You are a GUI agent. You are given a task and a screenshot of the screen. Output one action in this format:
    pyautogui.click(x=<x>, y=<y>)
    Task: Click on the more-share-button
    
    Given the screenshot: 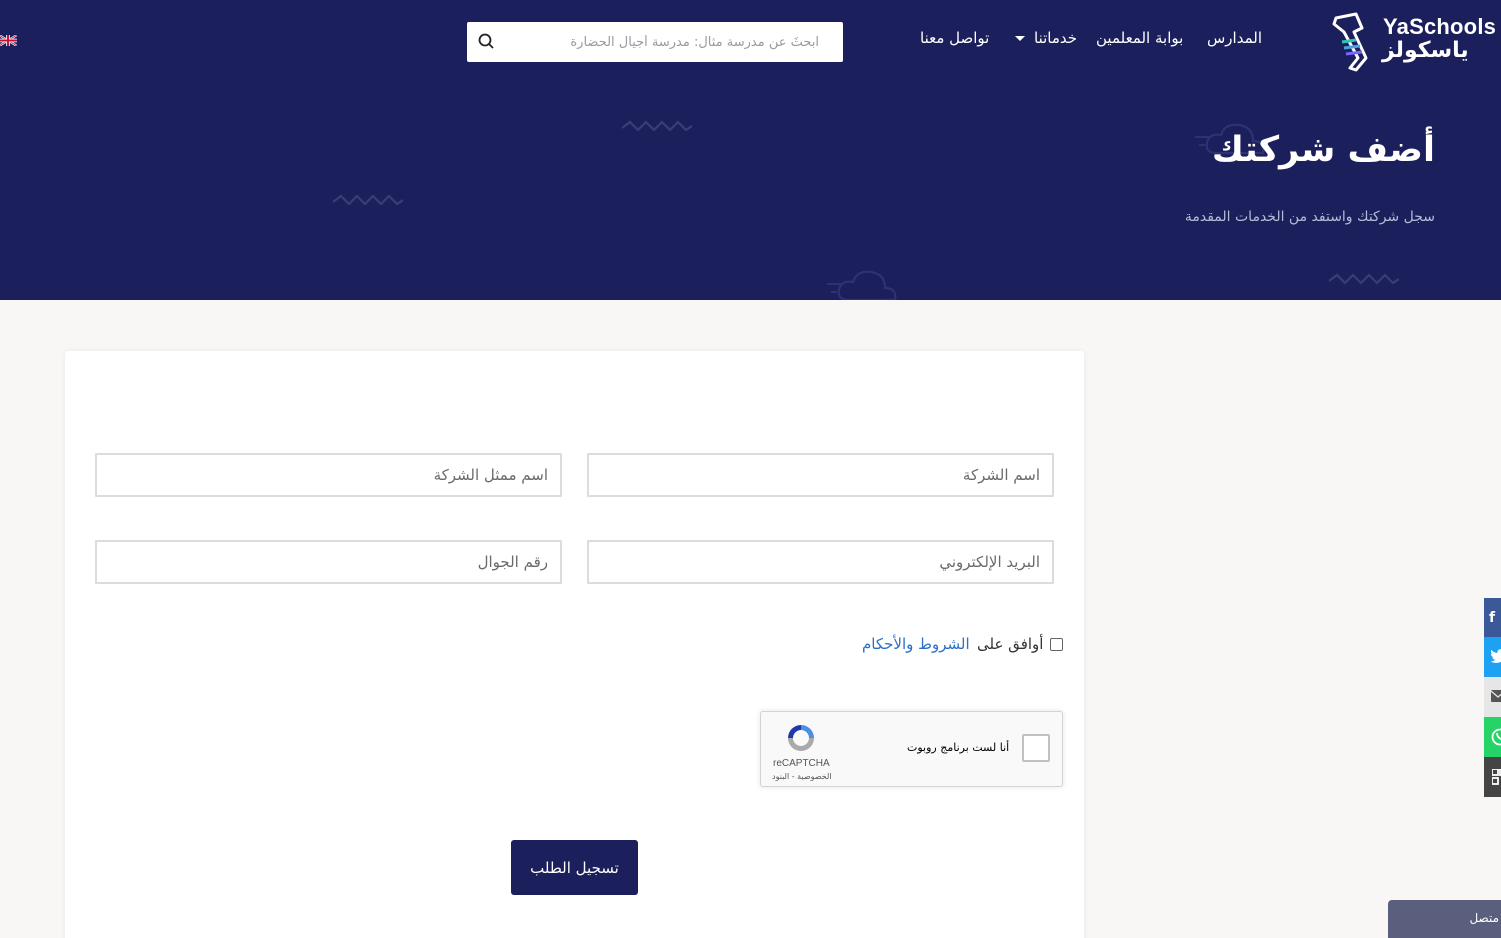 What is the action you would take?
    pyautogui.click(x=1492, y=777)
    